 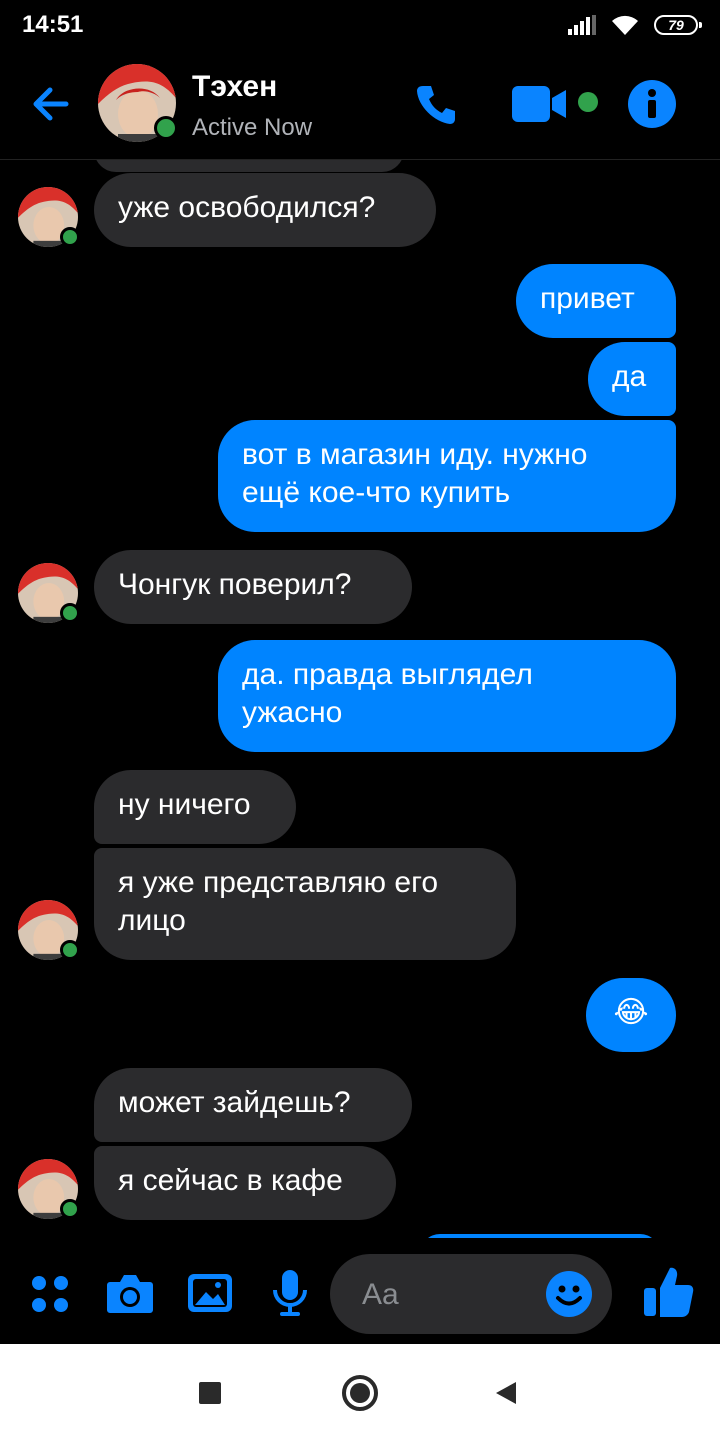 What do you see at coordinates (587, 298) in the screenshot?
I see `message-text: привет` at bounding box center [587, 298].